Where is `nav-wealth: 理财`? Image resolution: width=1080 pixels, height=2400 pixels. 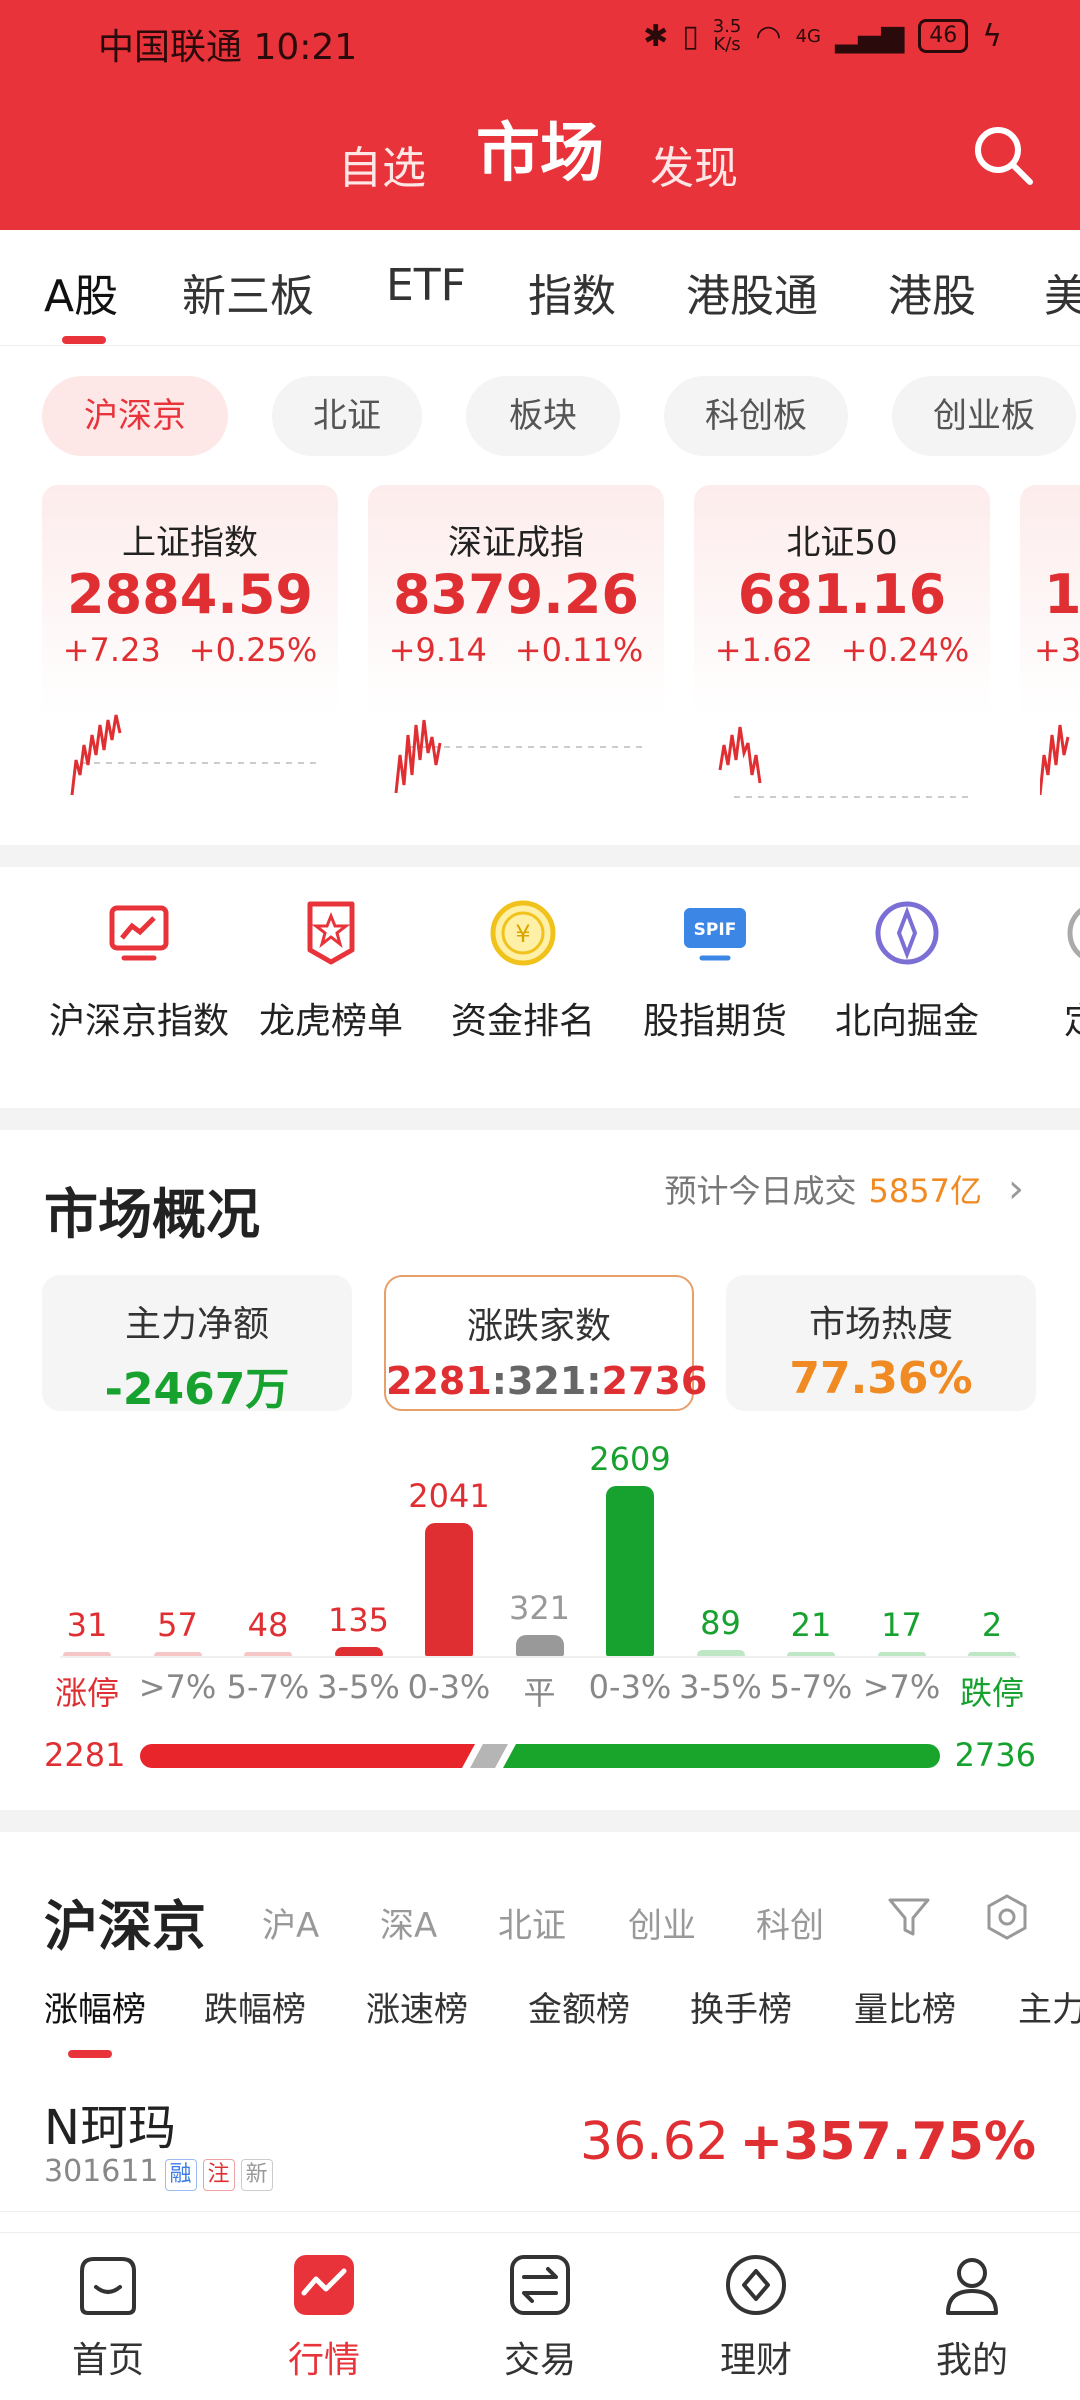
nav-wealth: 理财 is located at coordinates (756, 2317).